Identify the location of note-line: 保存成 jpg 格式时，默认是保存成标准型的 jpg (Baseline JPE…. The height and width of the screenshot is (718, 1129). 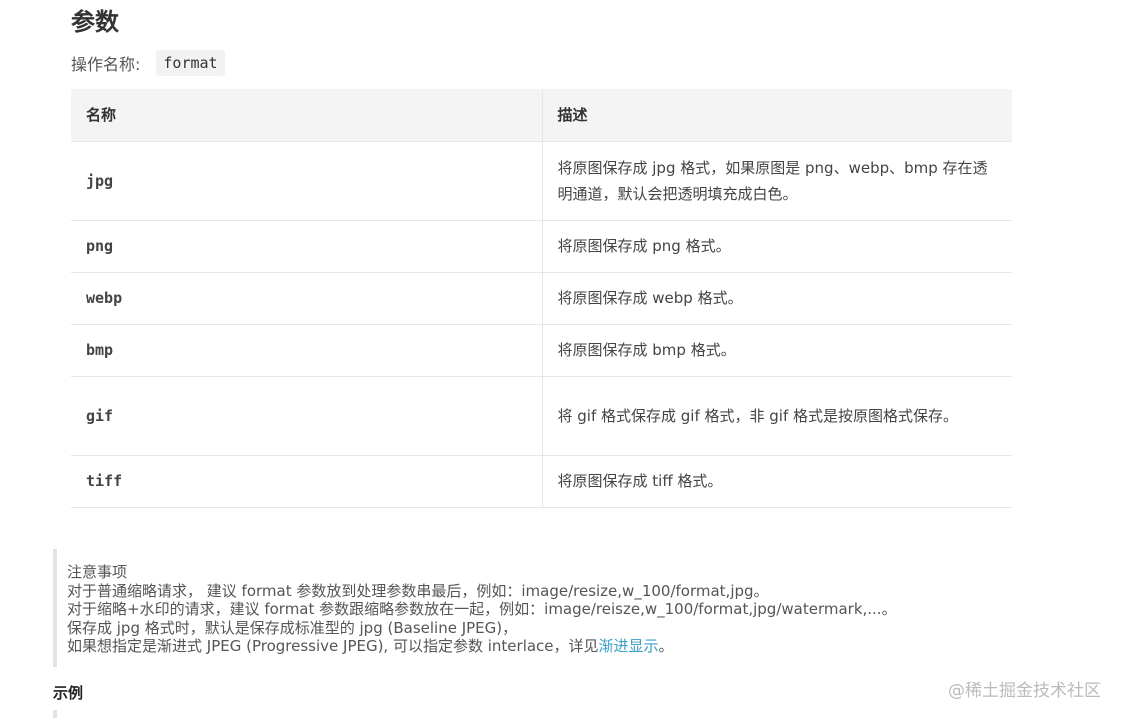
(292, 627).